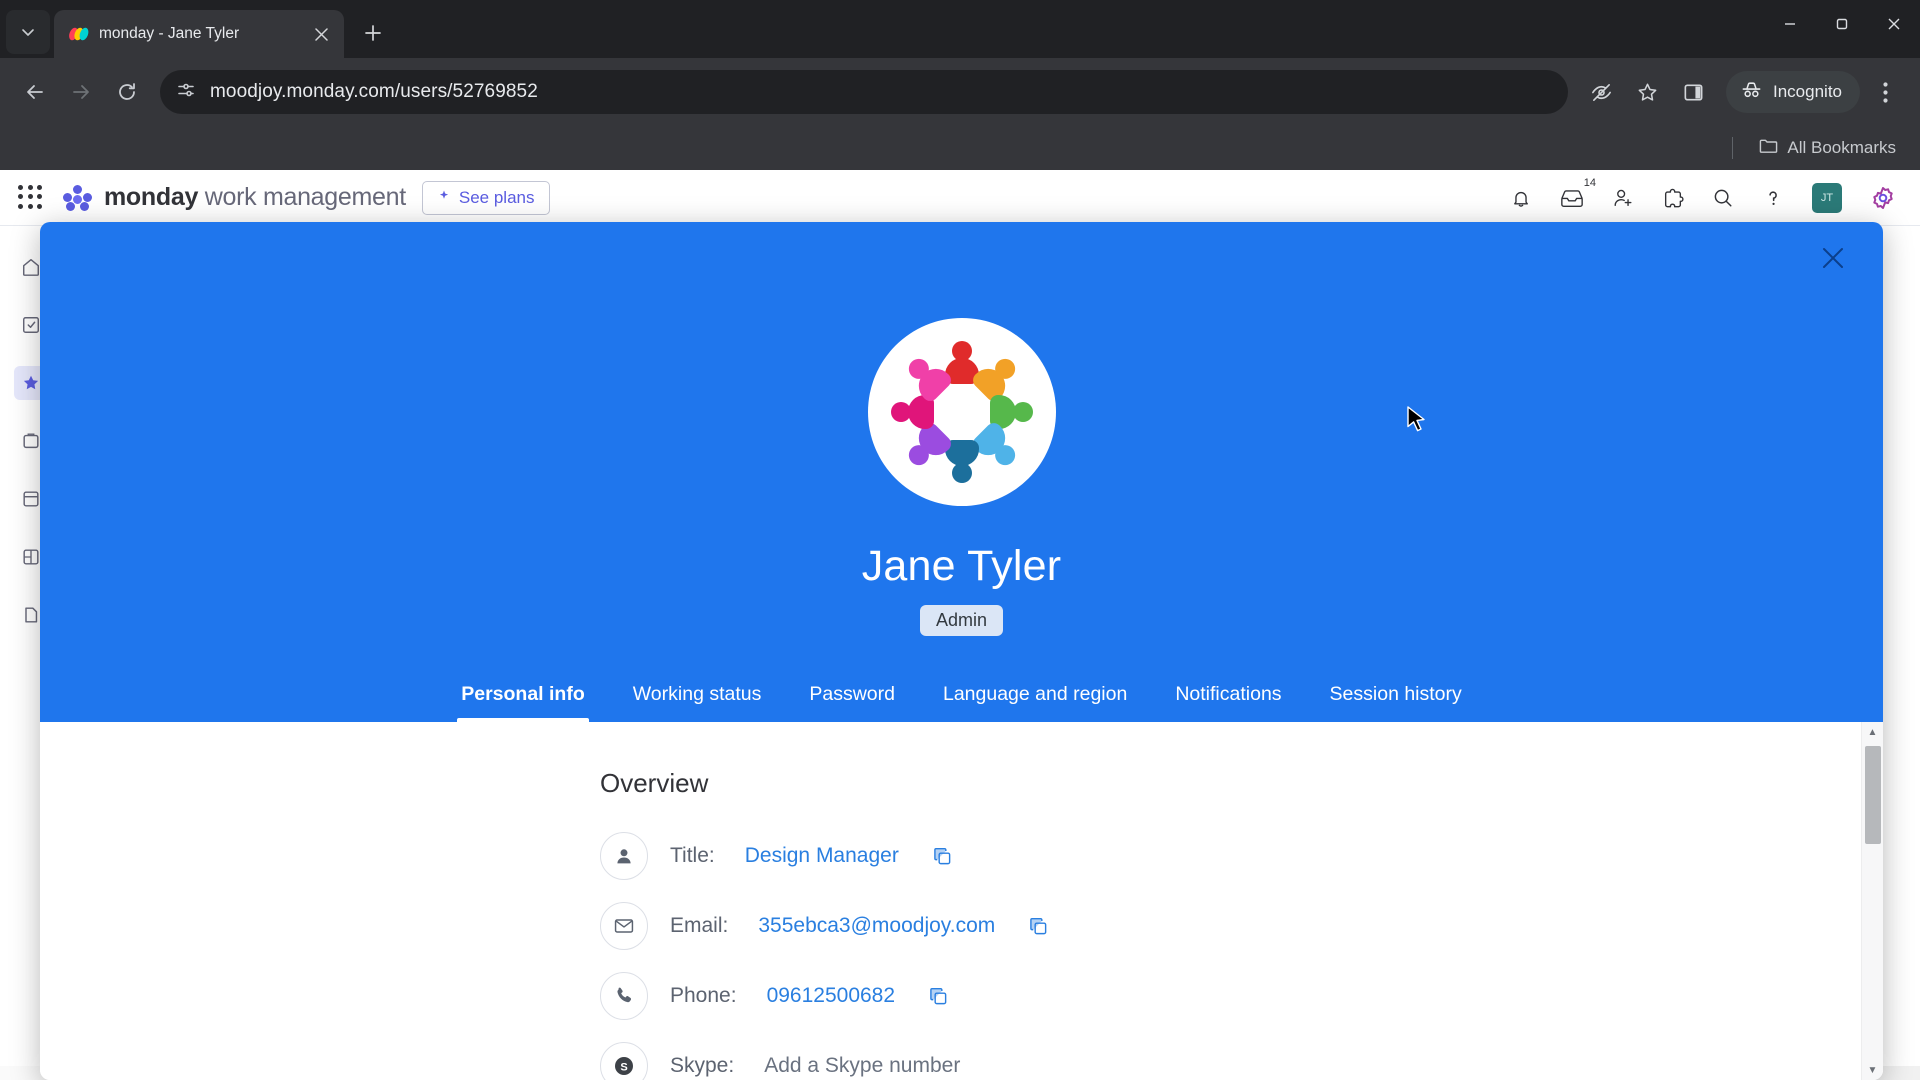  I want to click on skype-icon: S, so click(624, 1061).